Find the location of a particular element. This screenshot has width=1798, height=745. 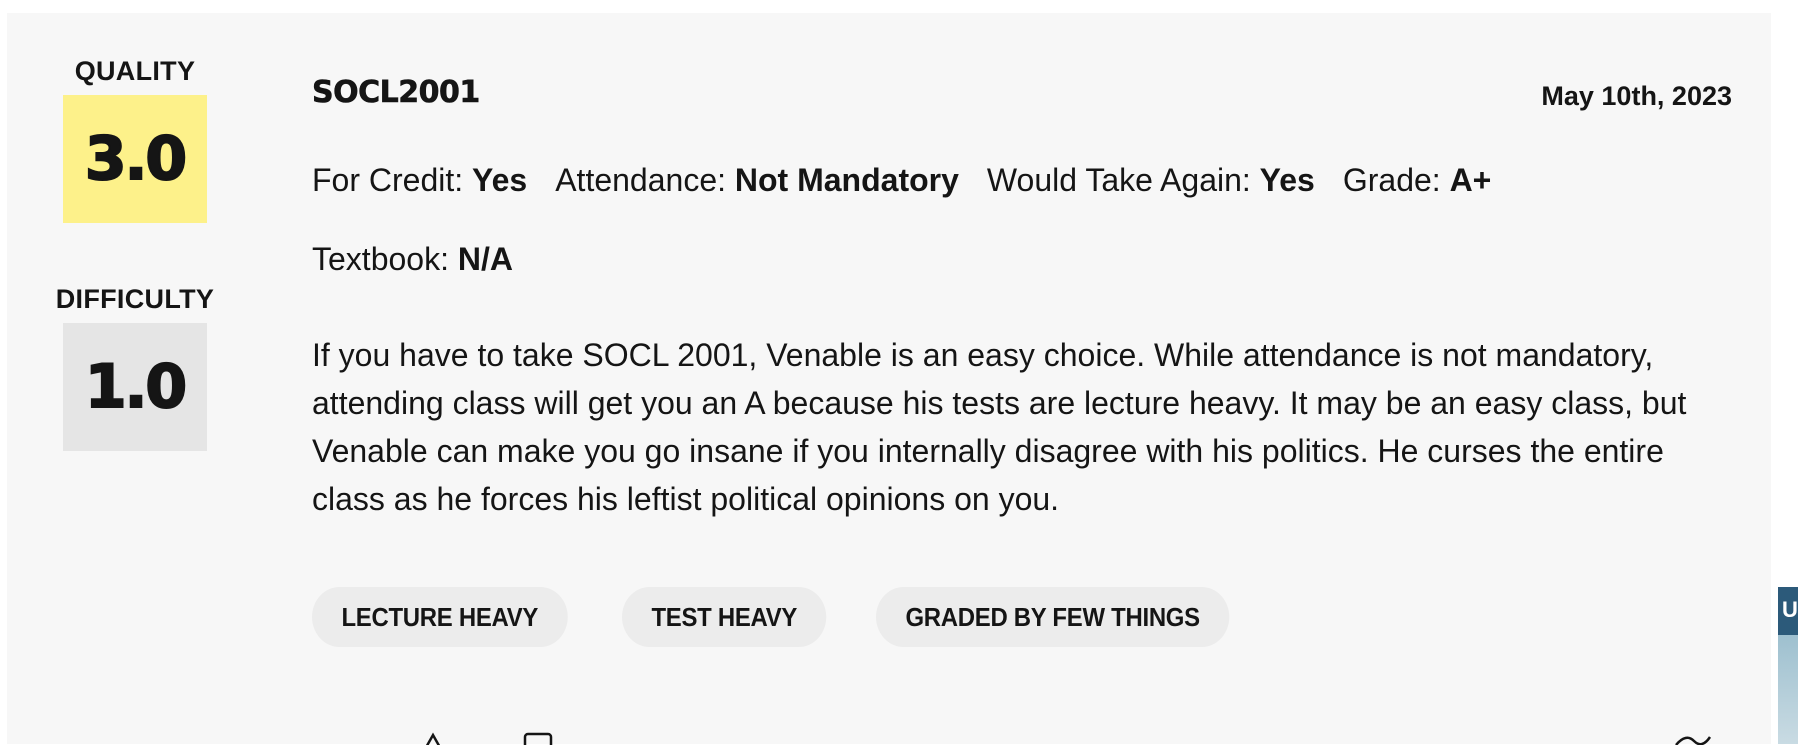

course-name: SOCL2001 is located at coordinates (396, 93).